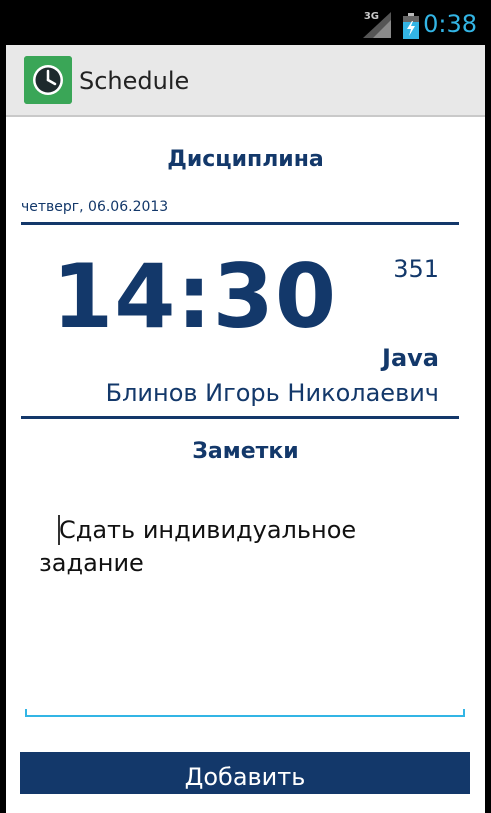  I want to click on discipline-heading: Дисциплина, so click(245, 159).